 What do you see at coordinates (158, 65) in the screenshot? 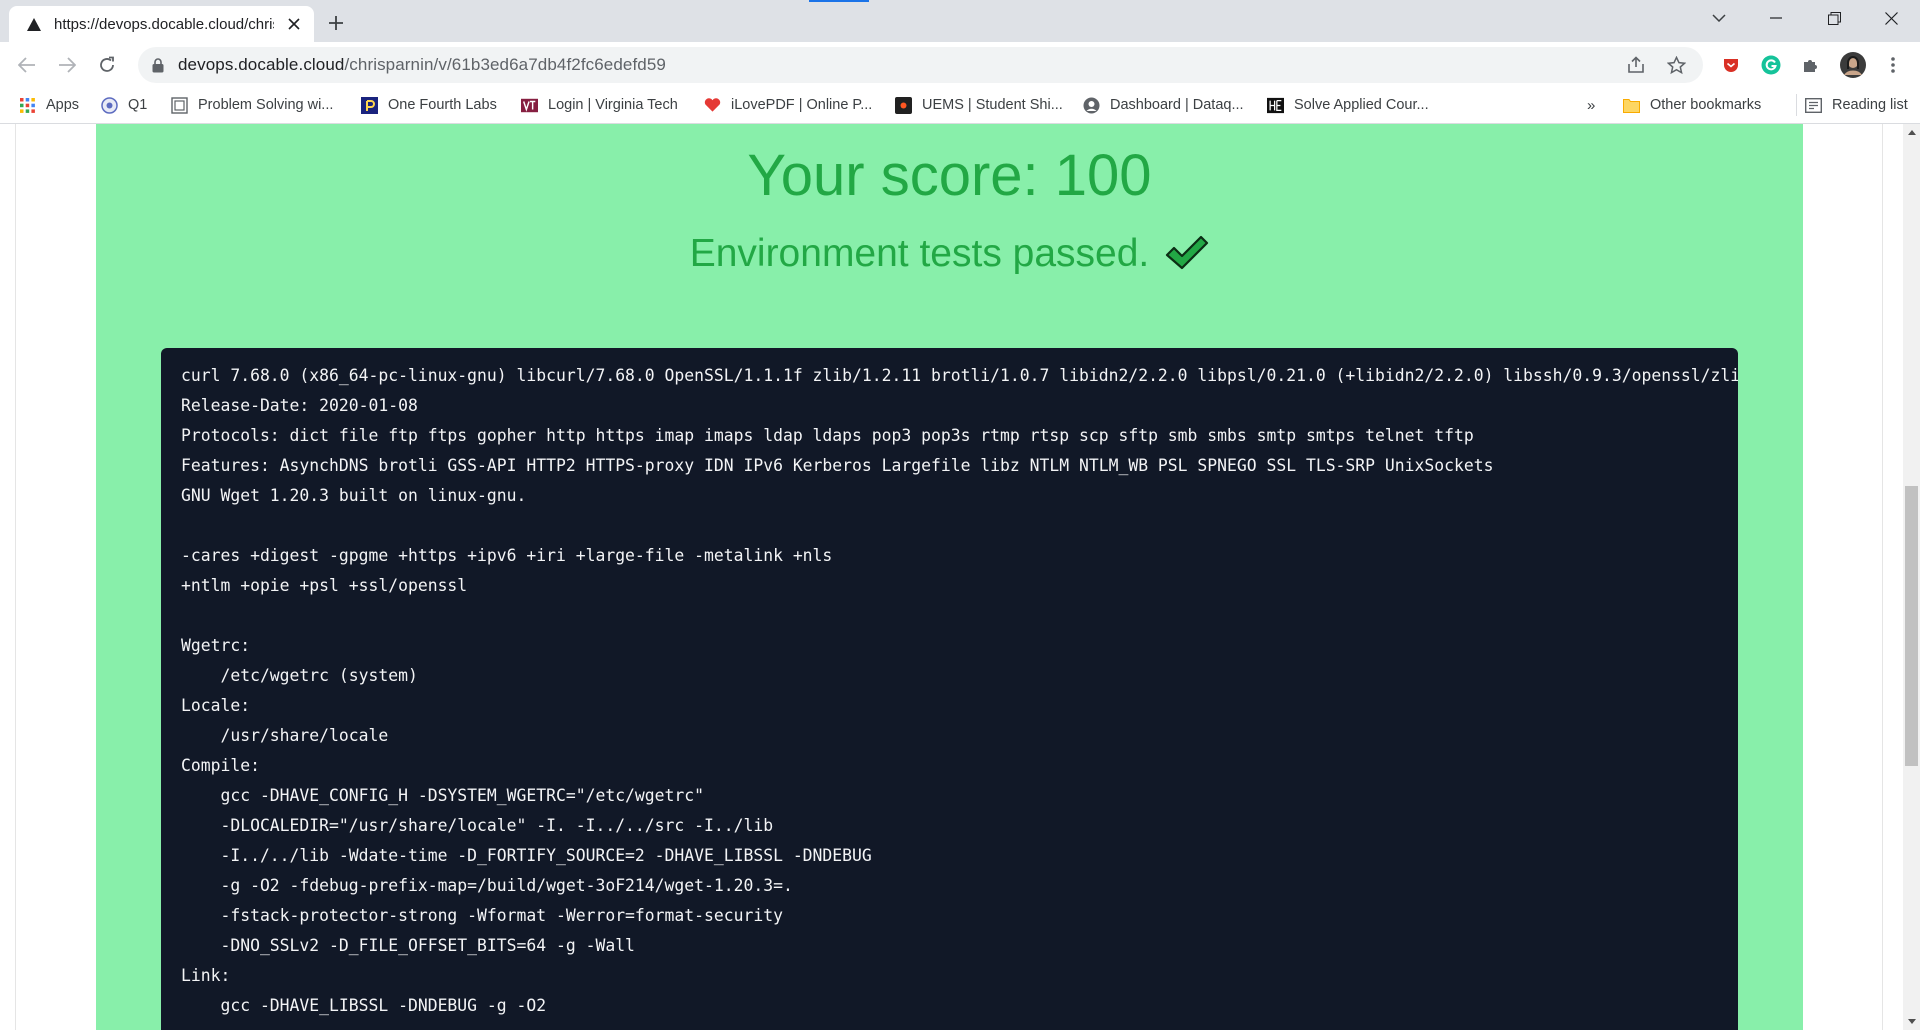
I see `lock-icon` at bounding box center [158, 65].